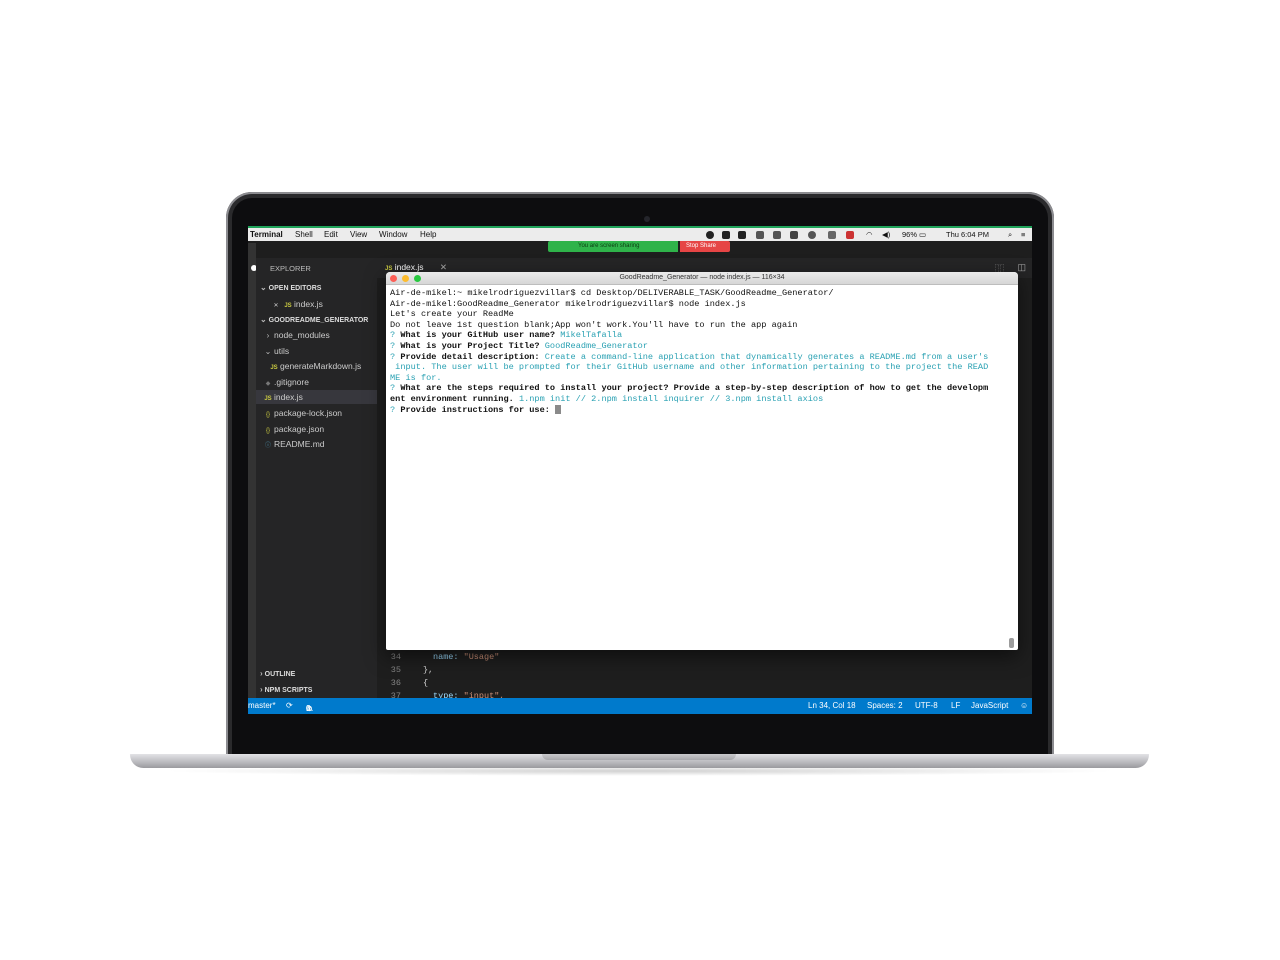 The image size is (1280, 960). Describe the element at coordinates (291, 382) in the screenshot. I see `tree-item-label: .gitignore` at that location.